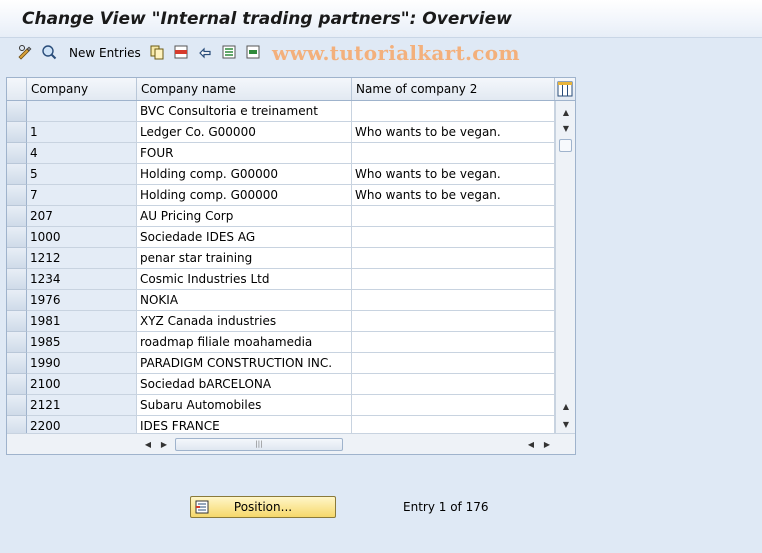  I want to click on company-name-cell: Subaru Automobiles, so click(244, 405).